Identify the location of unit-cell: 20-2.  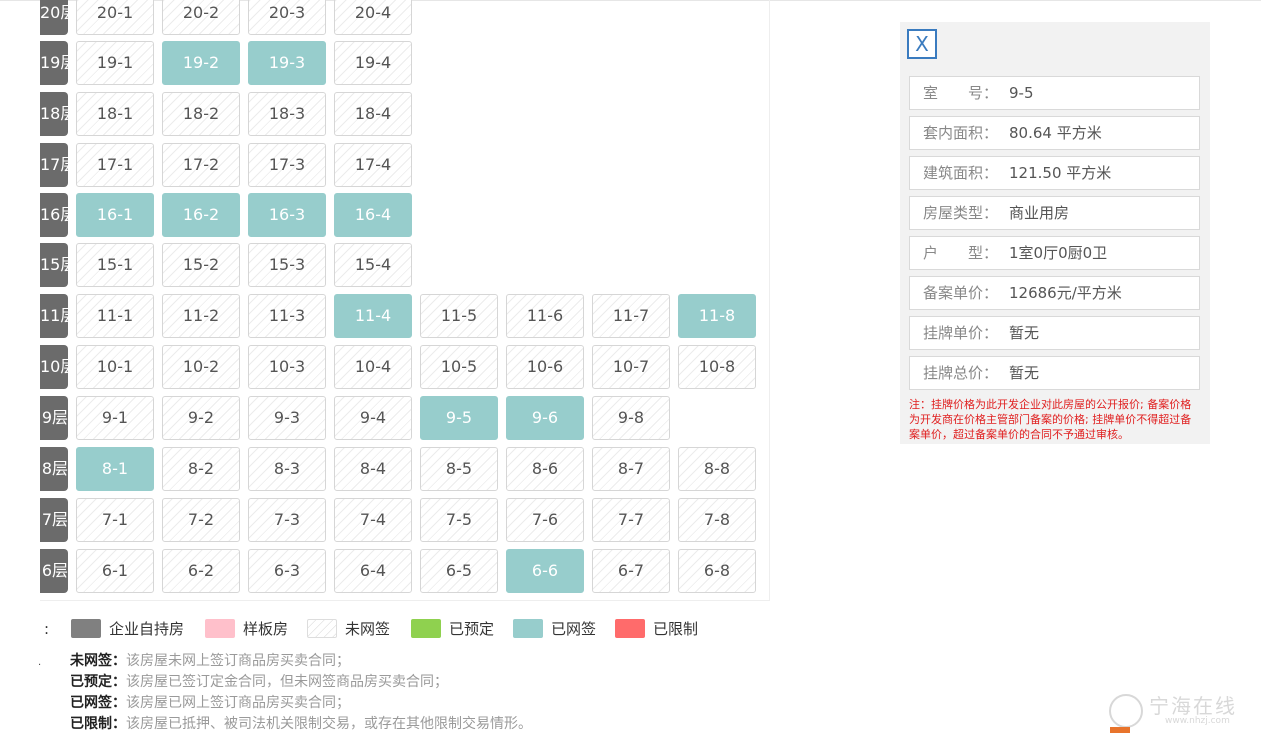
(201, 17).